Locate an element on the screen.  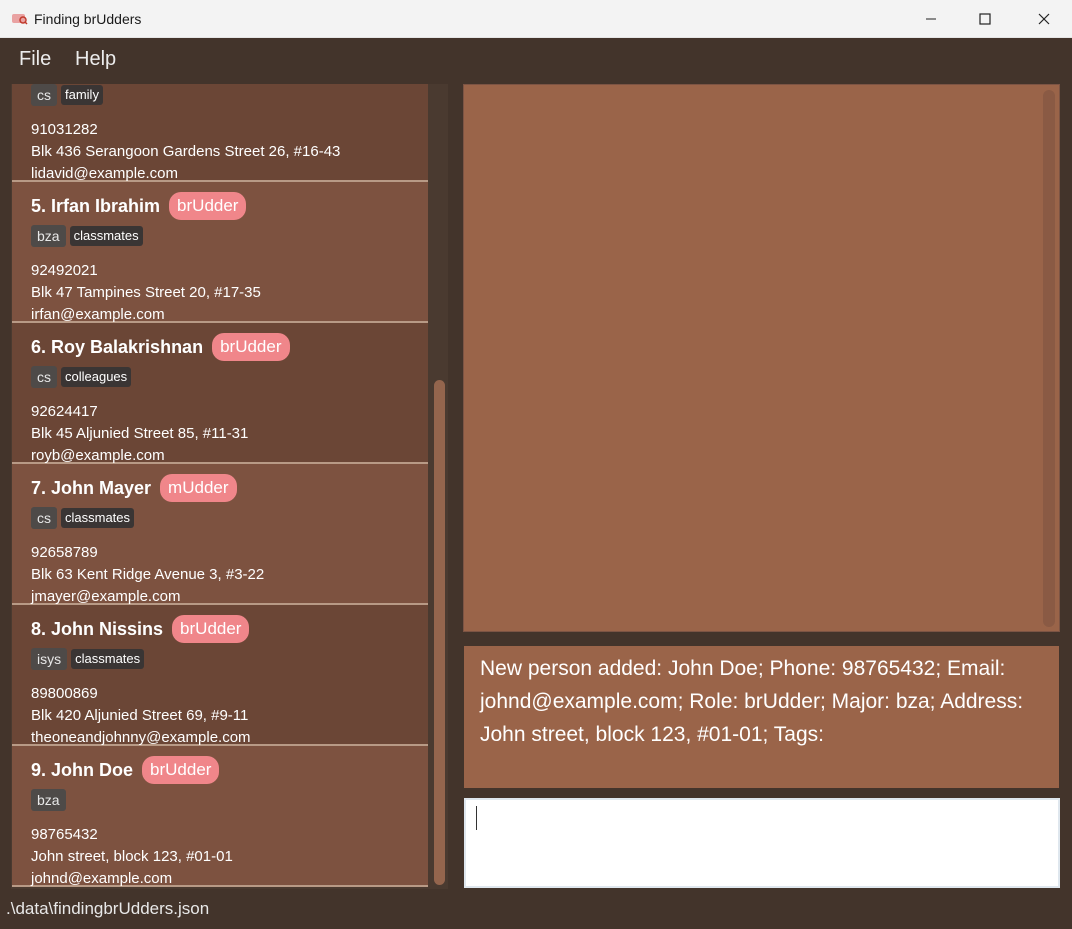
person-phone: 92658789 is located at coordinates (64, 552).